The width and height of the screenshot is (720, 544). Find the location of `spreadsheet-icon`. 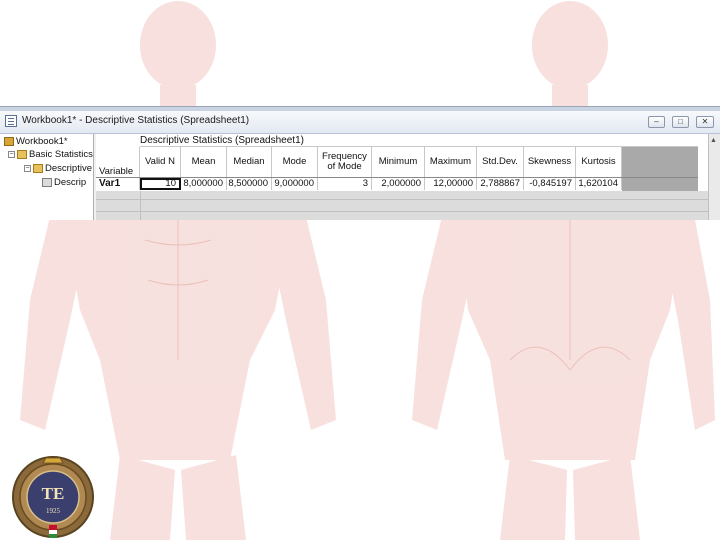

spreadsheet-icon is located at coordinates (47, 182).